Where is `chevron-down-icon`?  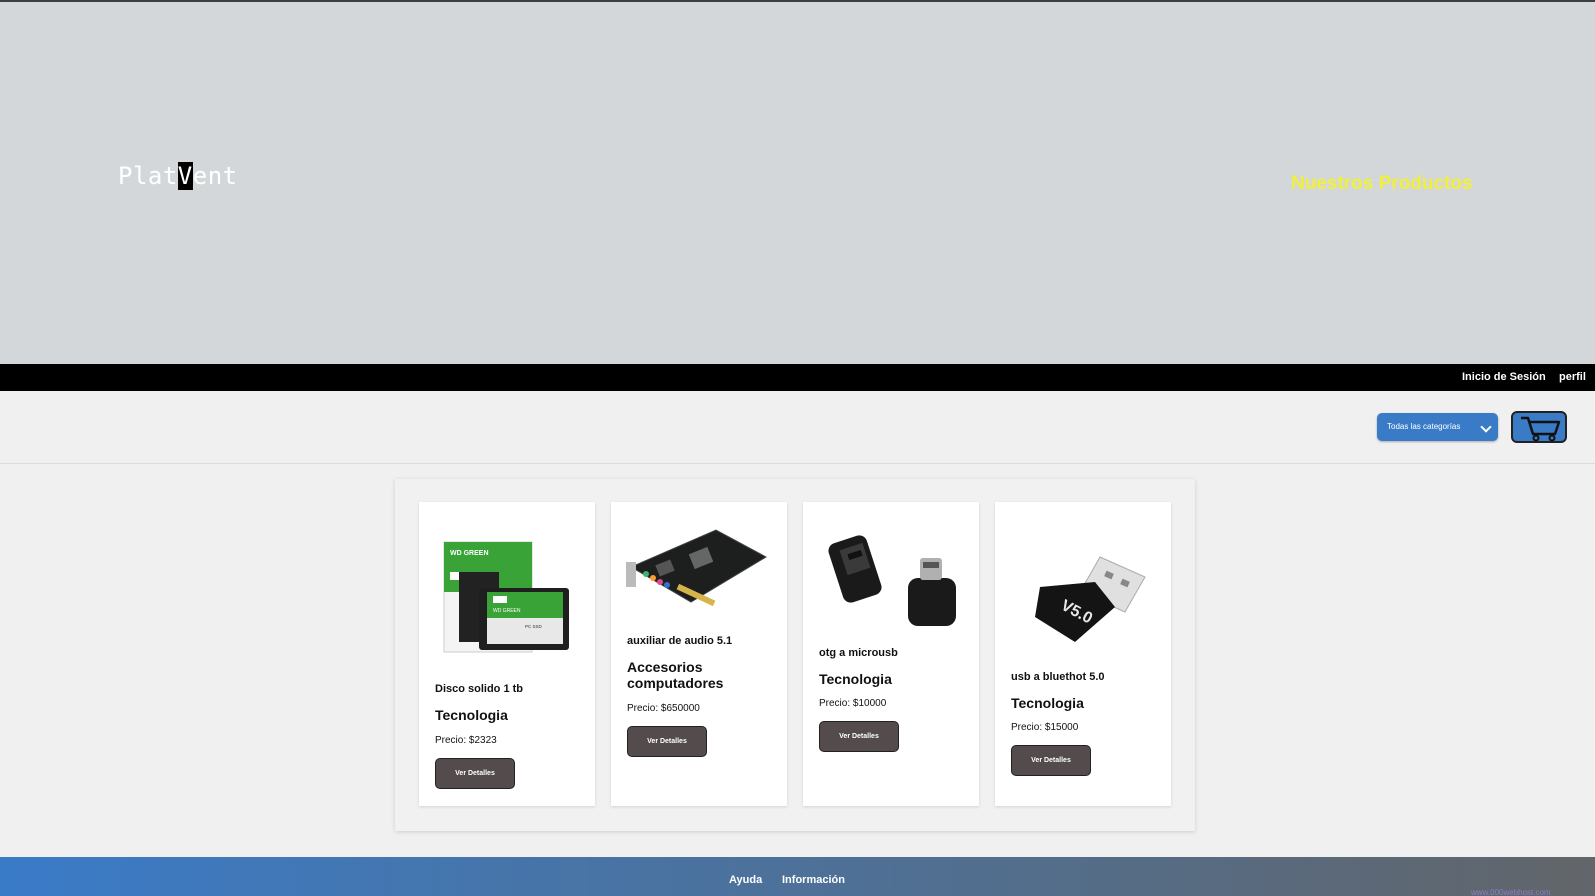 chevron-down-icon is located at coordinates (1486, 427).